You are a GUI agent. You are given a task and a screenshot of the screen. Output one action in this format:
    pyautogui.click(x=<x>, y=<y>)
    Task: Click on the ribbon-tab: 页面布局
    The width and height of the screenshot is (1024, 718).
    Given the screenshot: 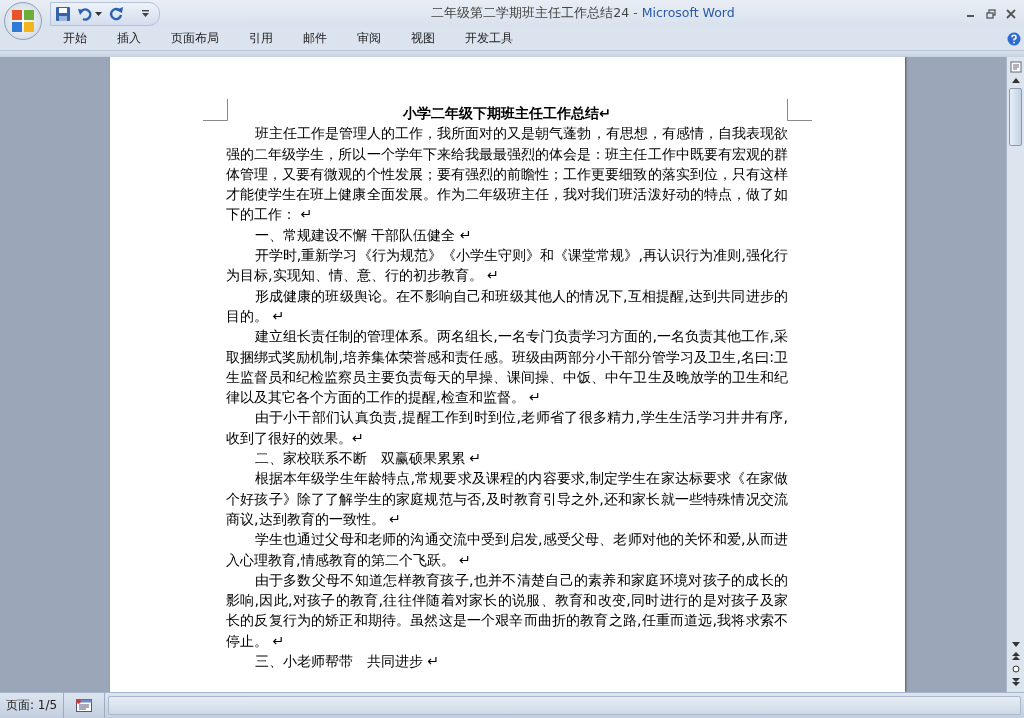 What is the action you would take?
    pyautogui.click(x=195, y=38)
    